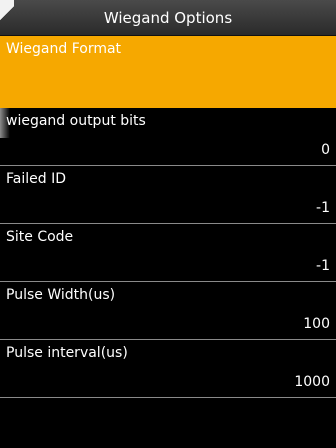 The width and height of the screenshot is (336, 448). Describe the element at coordinates (40, 237) in the screenshot. I see `menu-item-label: Site Code` at that location.